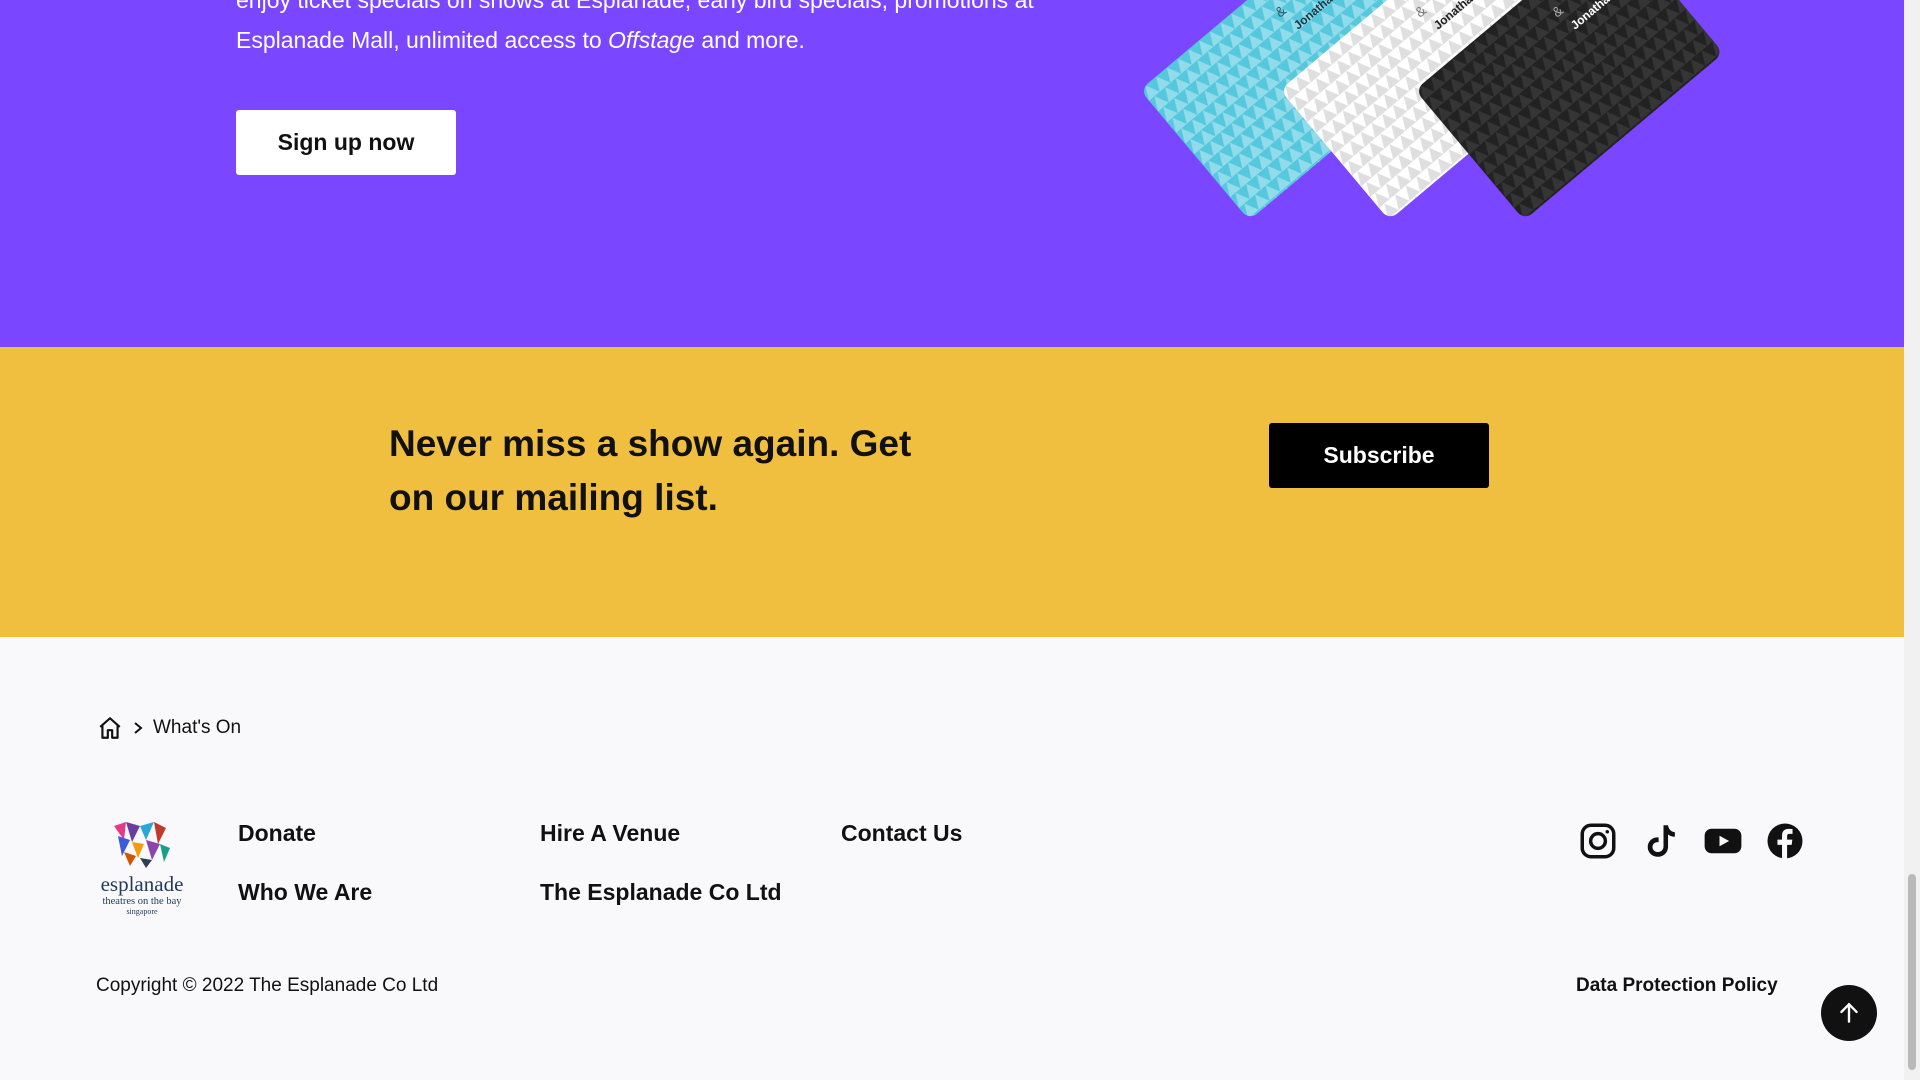  What do you see at coordinates (1912, 540) in the screenshot?
I see `page-scrollbar` at bounding box center [1912, 540].